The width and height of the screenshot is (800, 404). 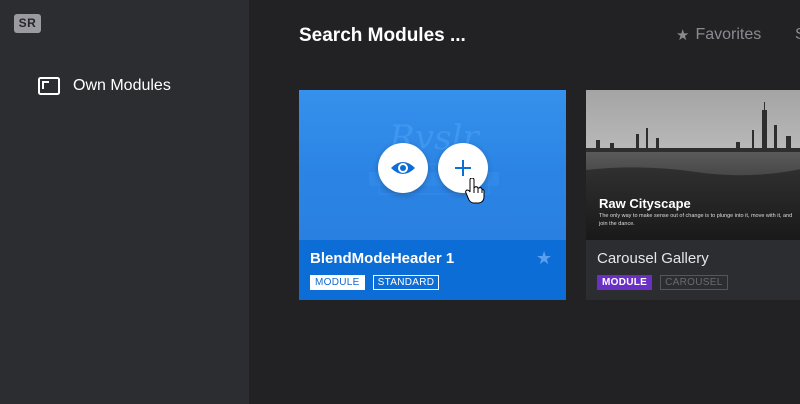 What do you see at coordinates (693, 270) in the screenshot?
I see `card-footer: Carousel Gallery MODULE CAROUSEL` at bounding box center [693, 270].